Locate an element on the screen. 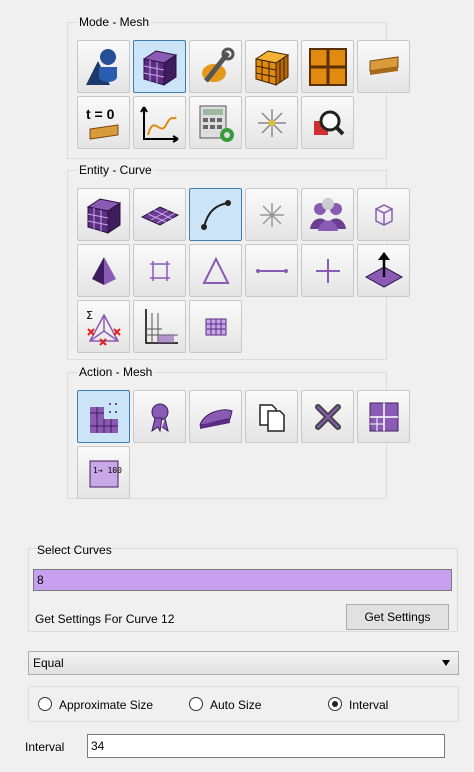  entity-volume-button is located at coordinates (103, 214).